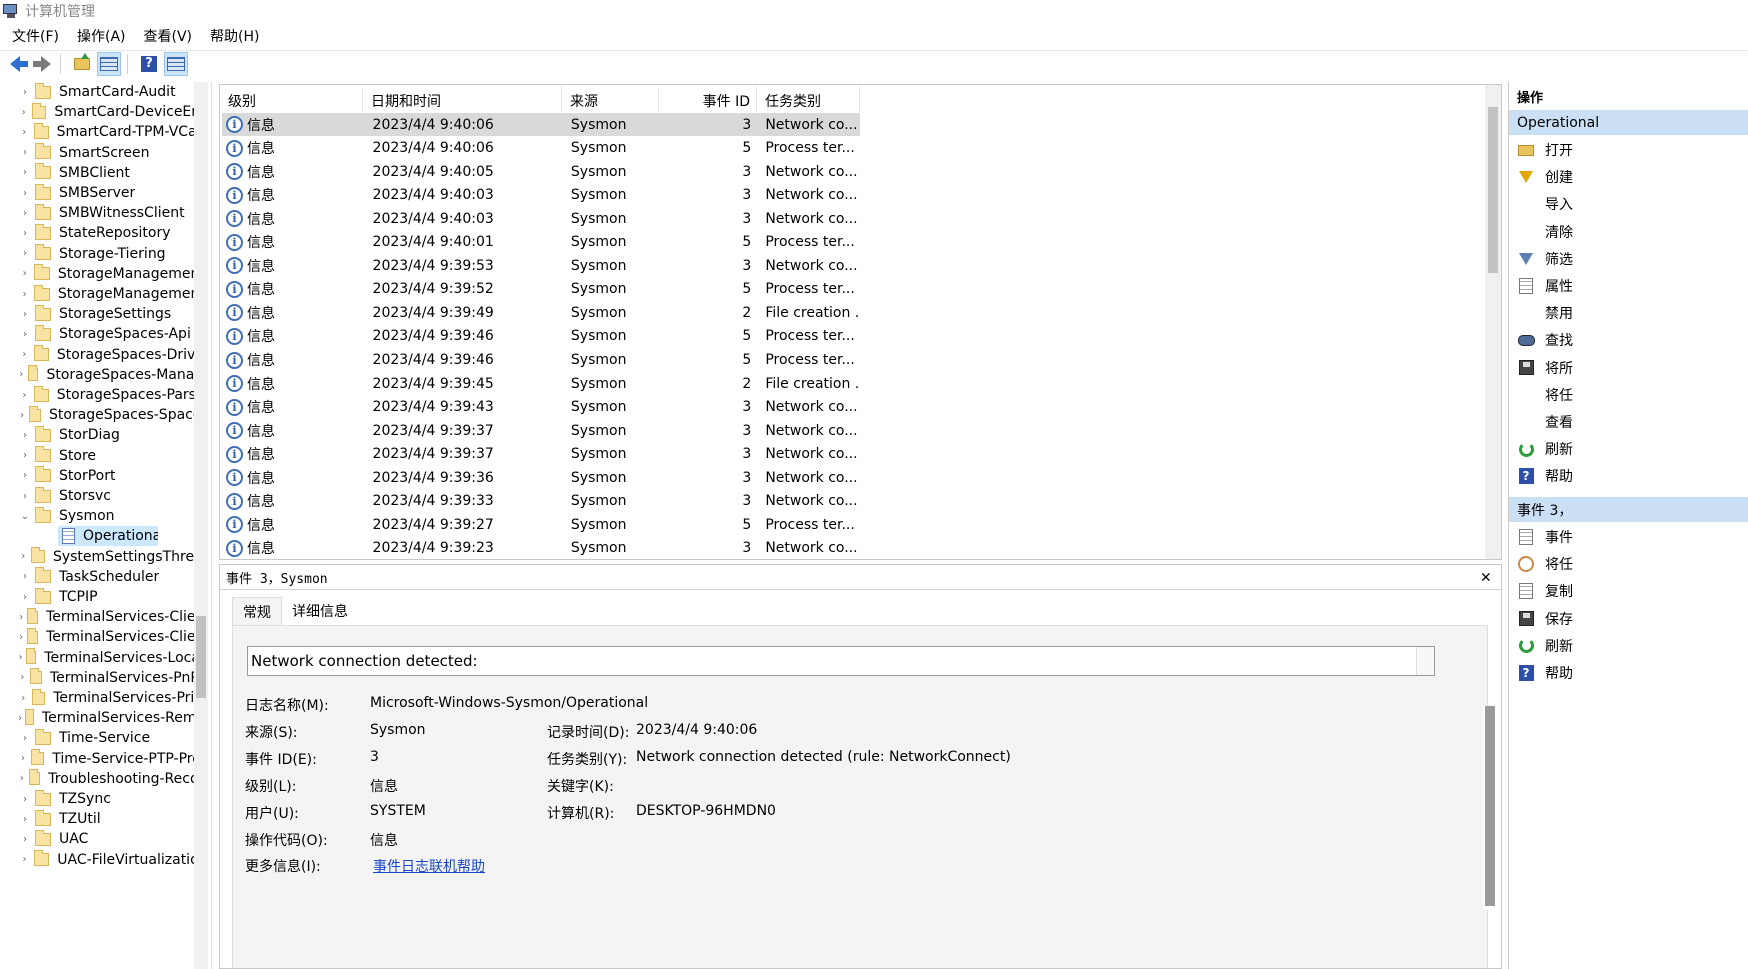 The height and width of the screenshot is (969, 1748). What do you see at coordinates (1628, 340) in the screenshot?
I see `action-item: 查找` at bounding box center [1628, 340].